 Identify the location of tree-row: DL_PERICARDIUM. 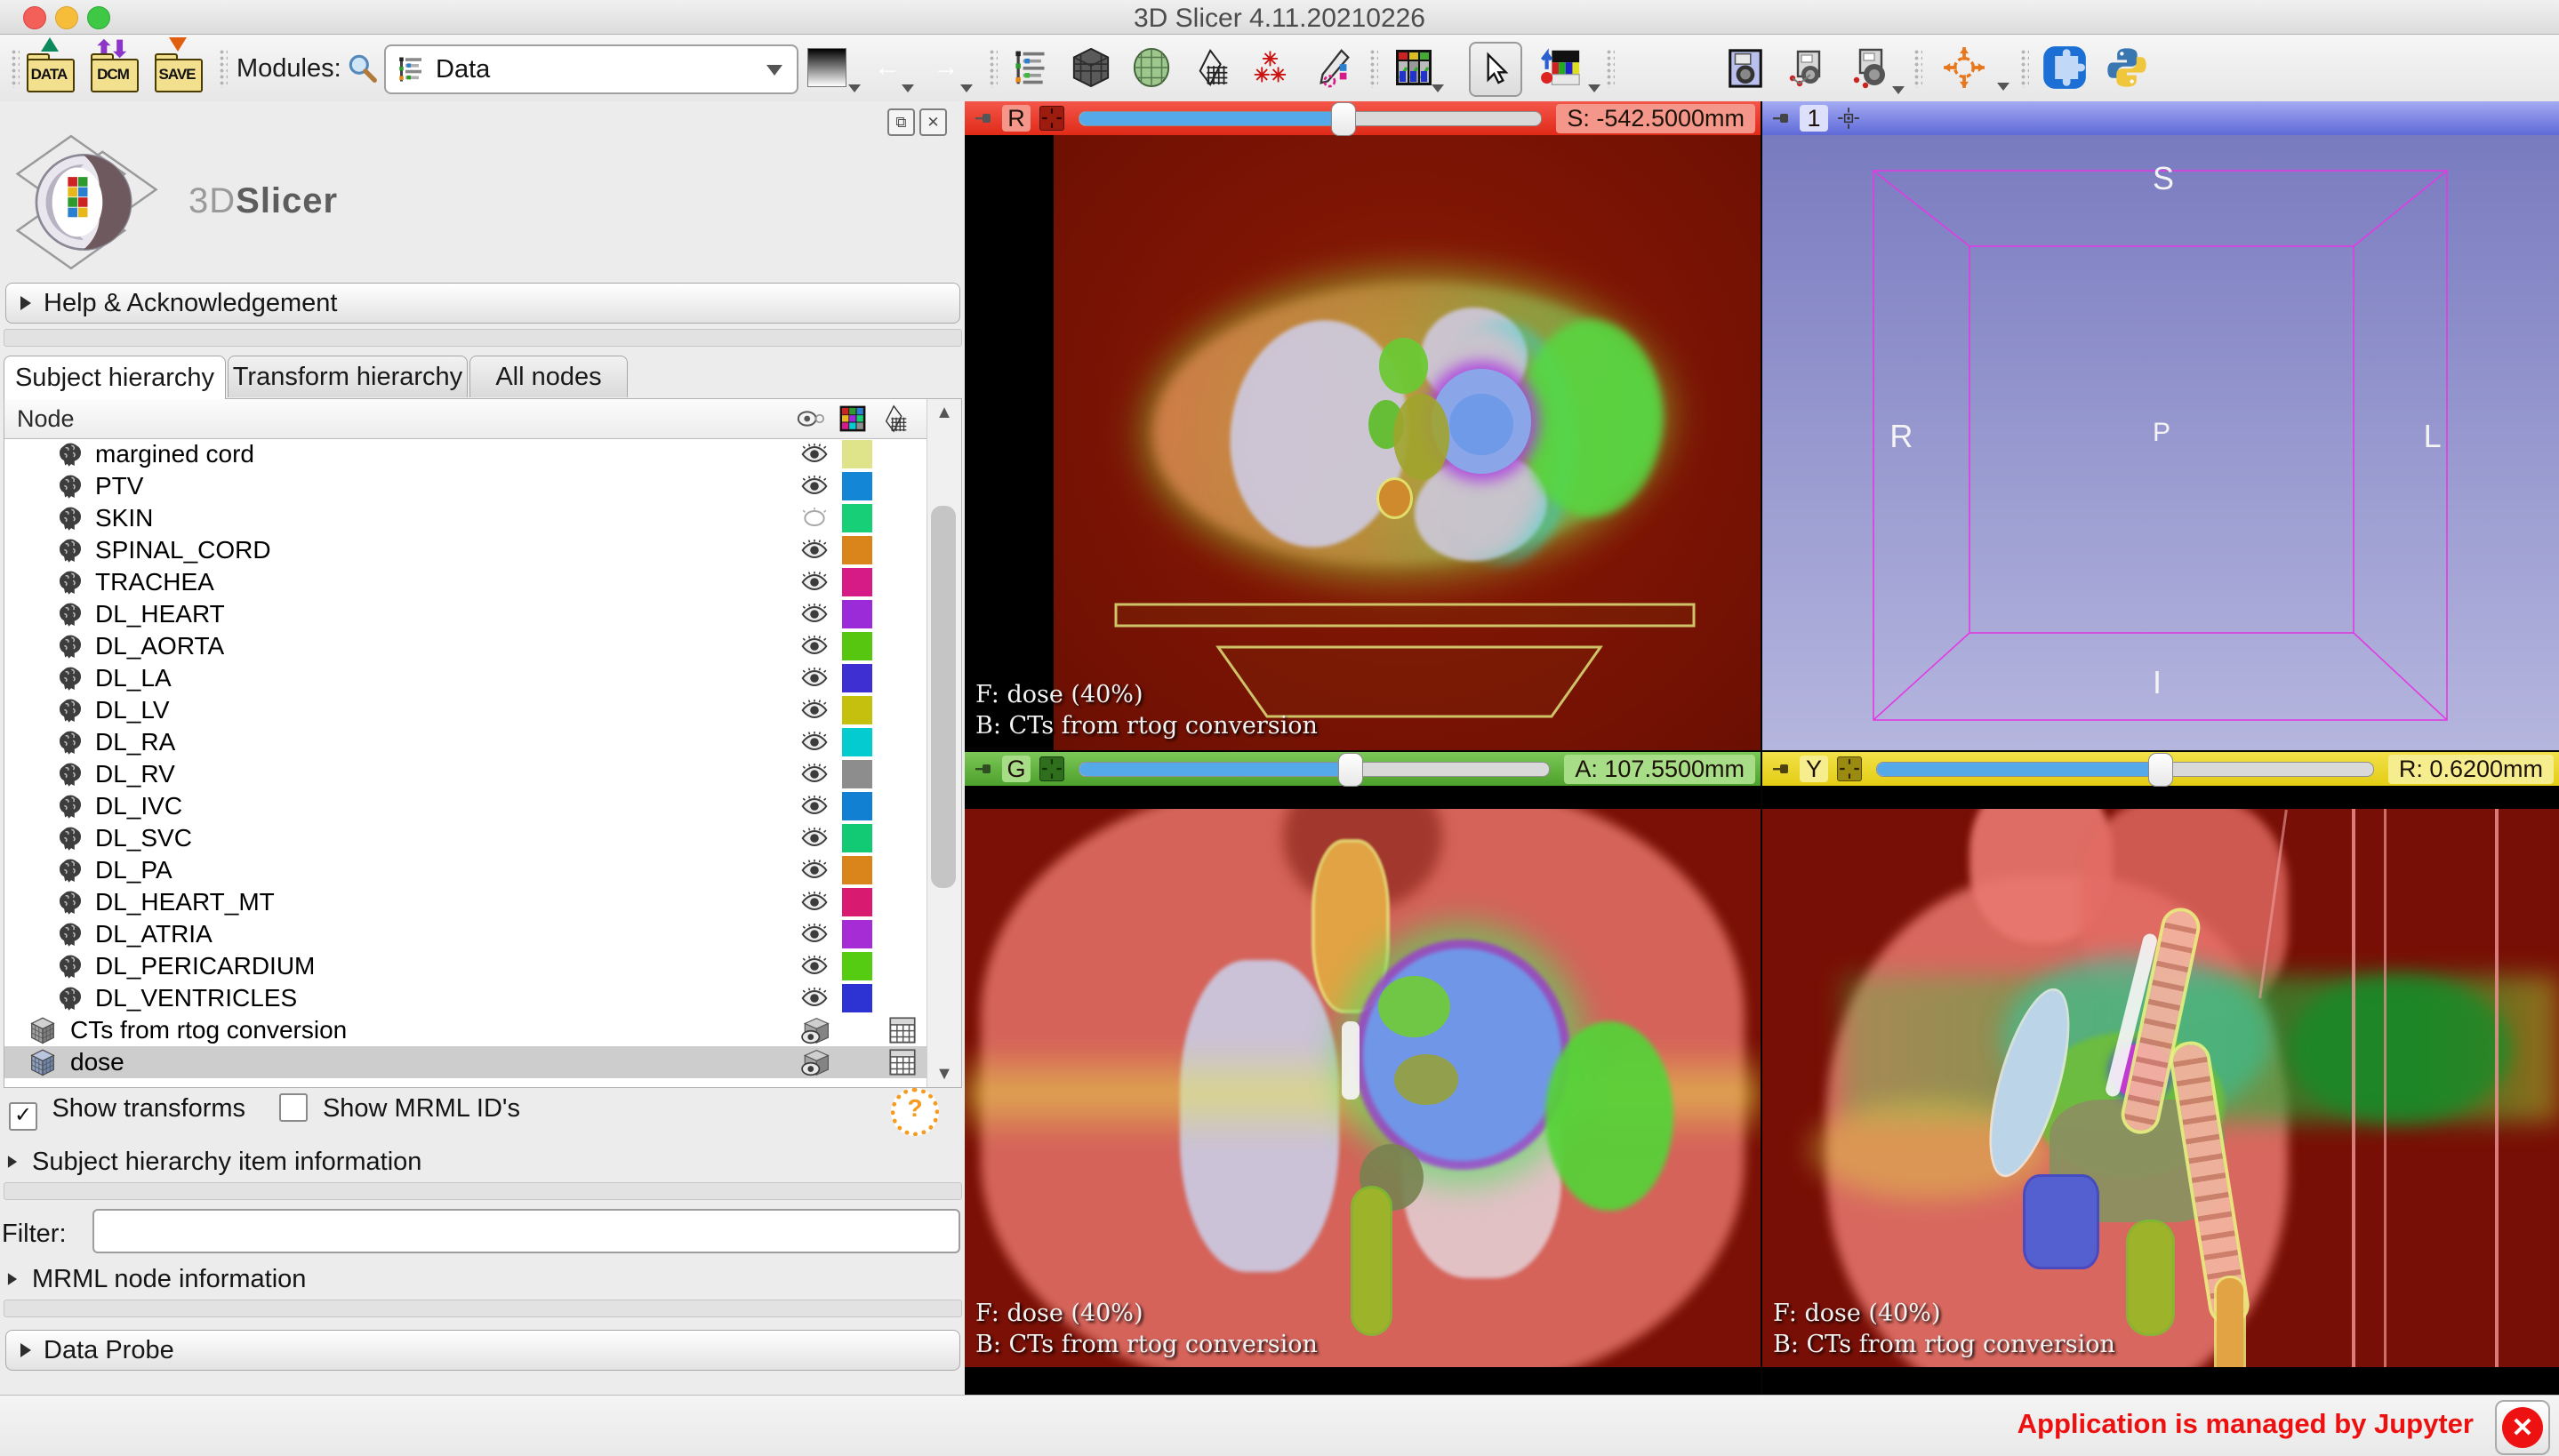
(465, 966).